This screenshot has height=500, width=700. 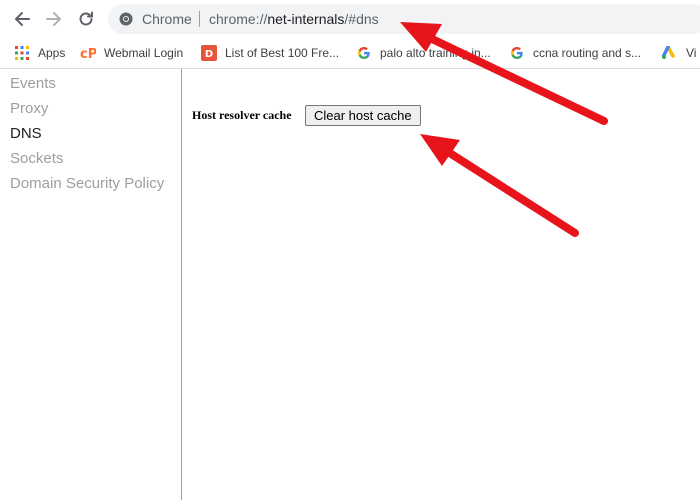 What do you see at coordinates (679, 53) in the screenshot?
I see `bookmark-vi: Vi` at bounding box center [679, 53].